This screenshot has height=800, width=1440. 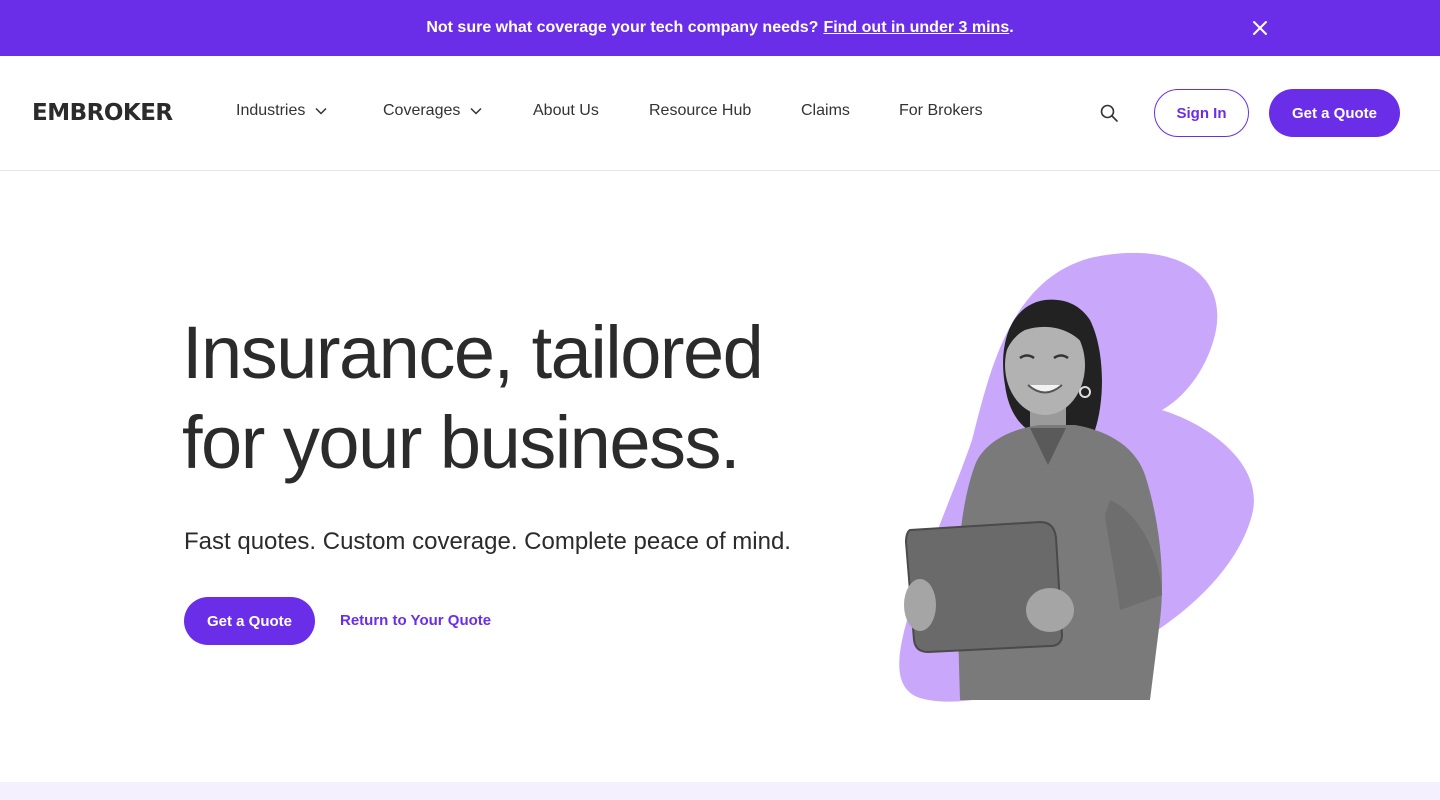 I want to click on nav-label: For Brokers, so click(x=941, y=110).